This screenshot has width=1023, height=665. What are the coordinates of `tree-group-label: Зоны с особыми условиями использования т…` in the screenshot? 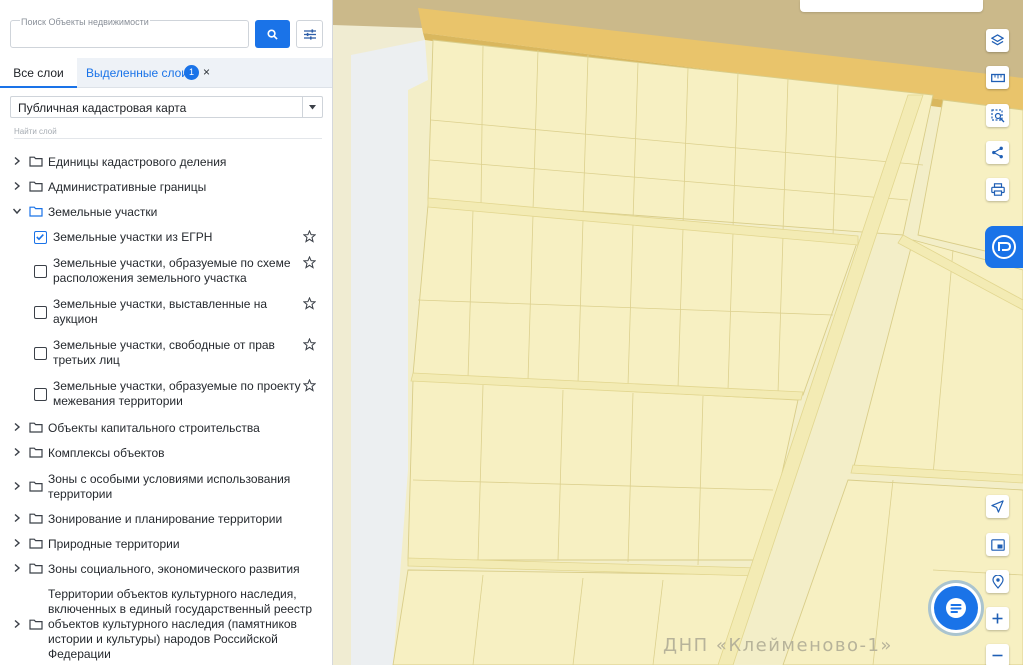 It's located at (169, 486).